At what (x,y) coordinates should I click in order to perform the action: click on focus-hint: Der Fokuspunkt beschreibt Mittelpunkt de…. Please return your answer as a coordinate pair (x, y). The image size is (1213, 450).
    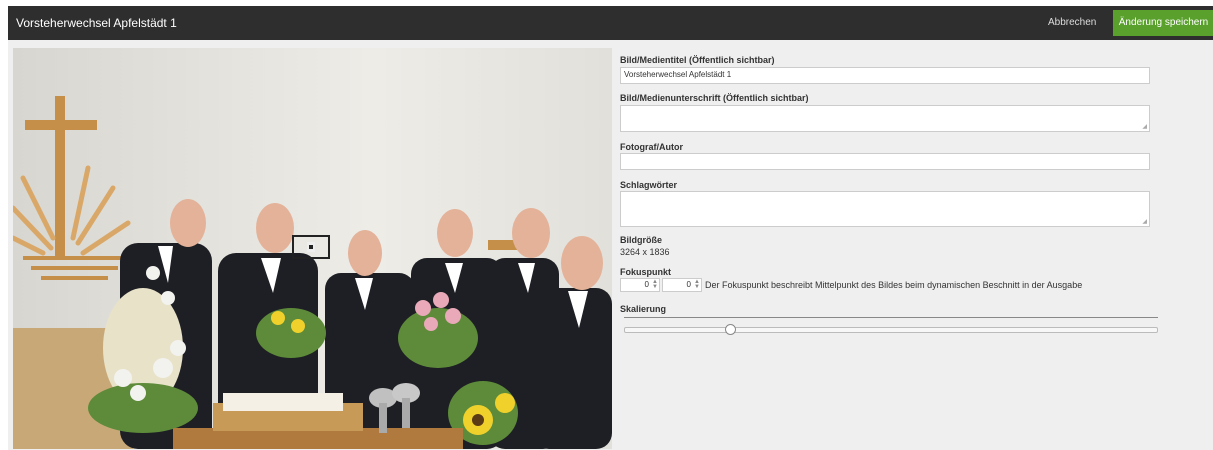
    Looking at the image, I should click on (894, 285).